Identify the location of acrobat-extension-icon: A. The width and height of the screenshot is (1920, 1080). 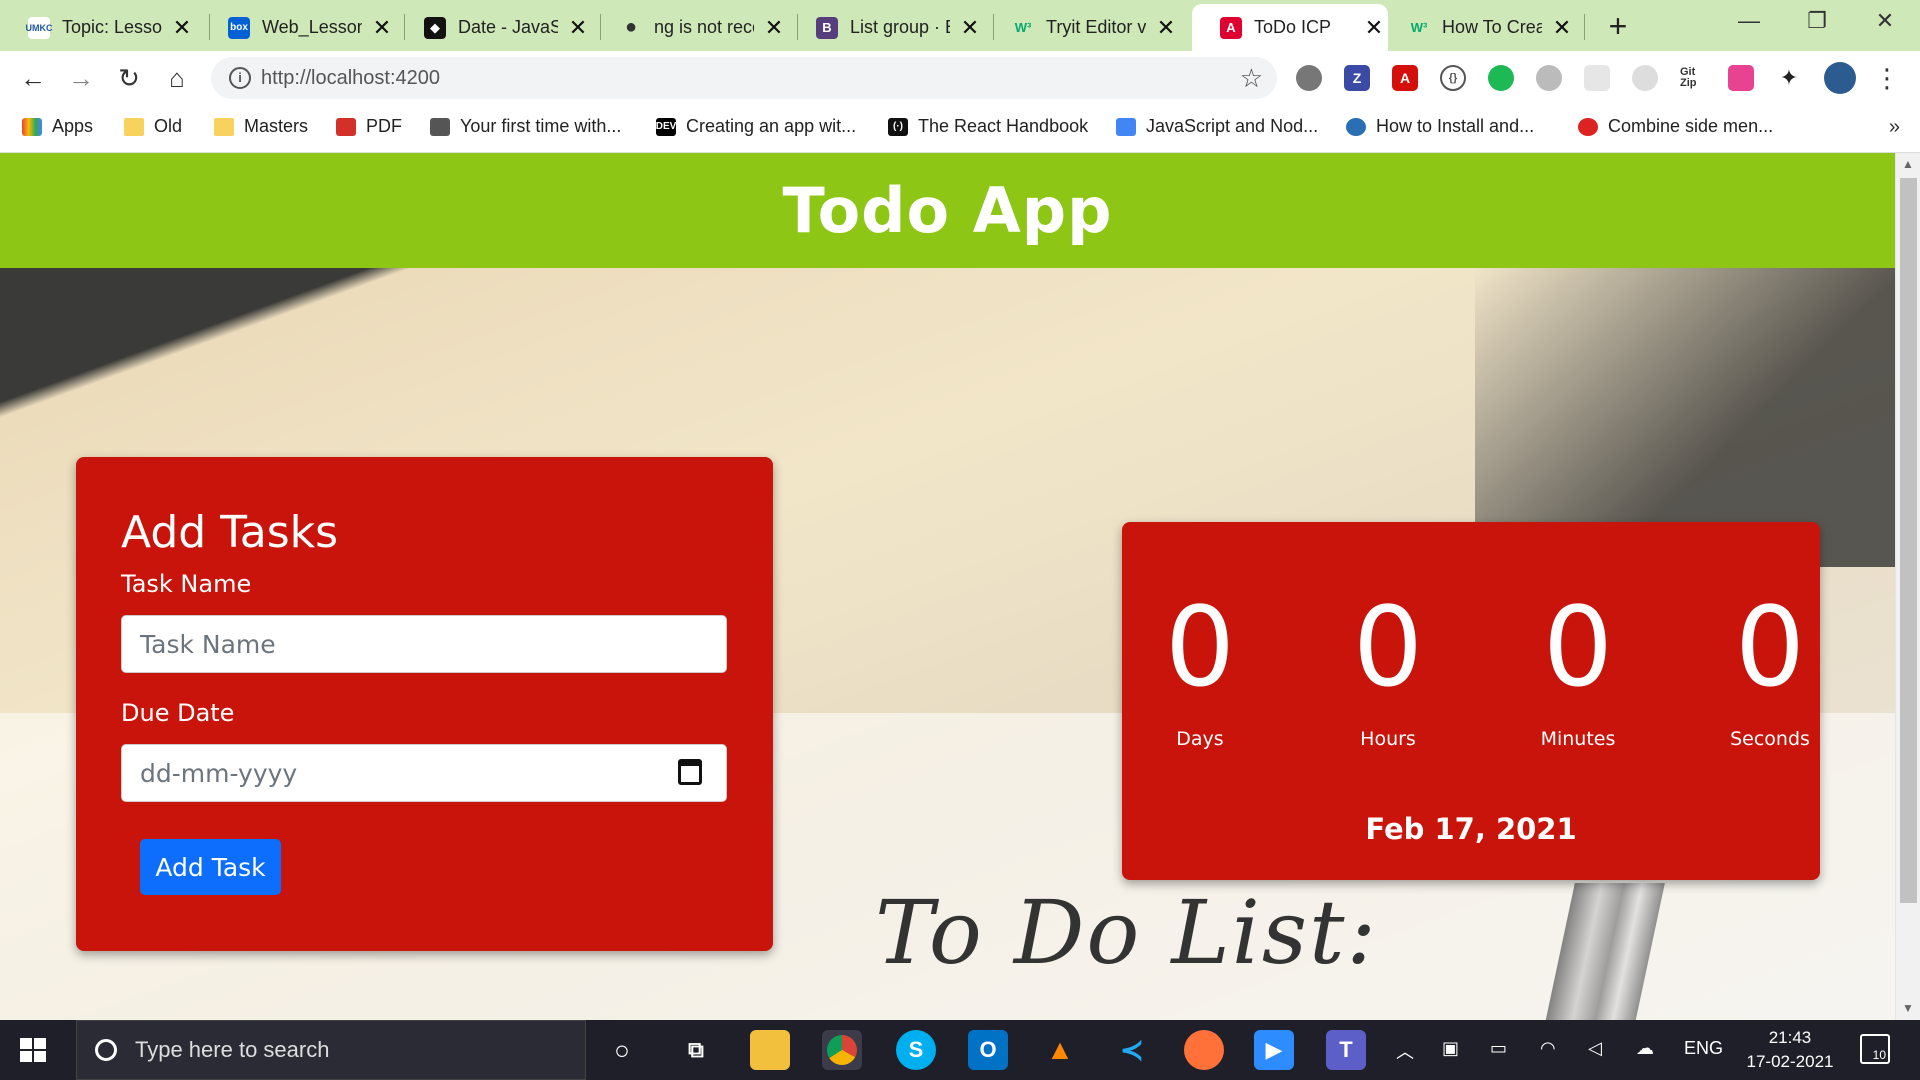
(1405, 78).